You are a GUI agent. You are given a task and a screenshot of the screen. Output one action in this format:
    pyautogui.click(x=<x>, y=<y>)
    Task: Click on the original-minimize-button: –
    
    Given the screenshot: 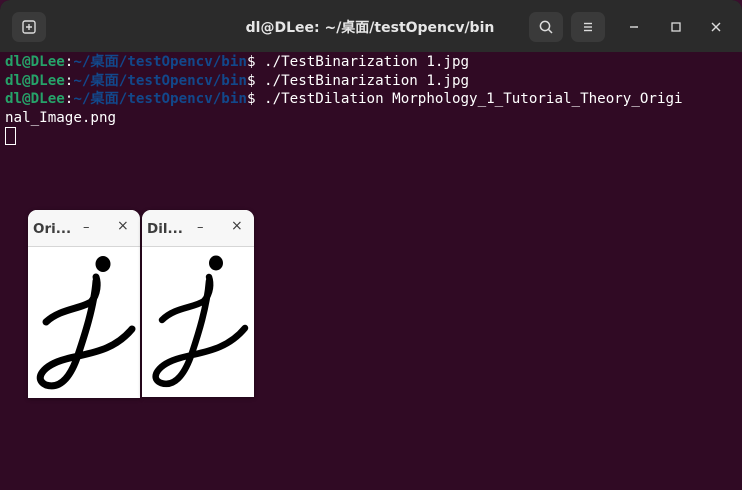 What is the action you would take?
    pyautogui.click(x=86, y=227)
    